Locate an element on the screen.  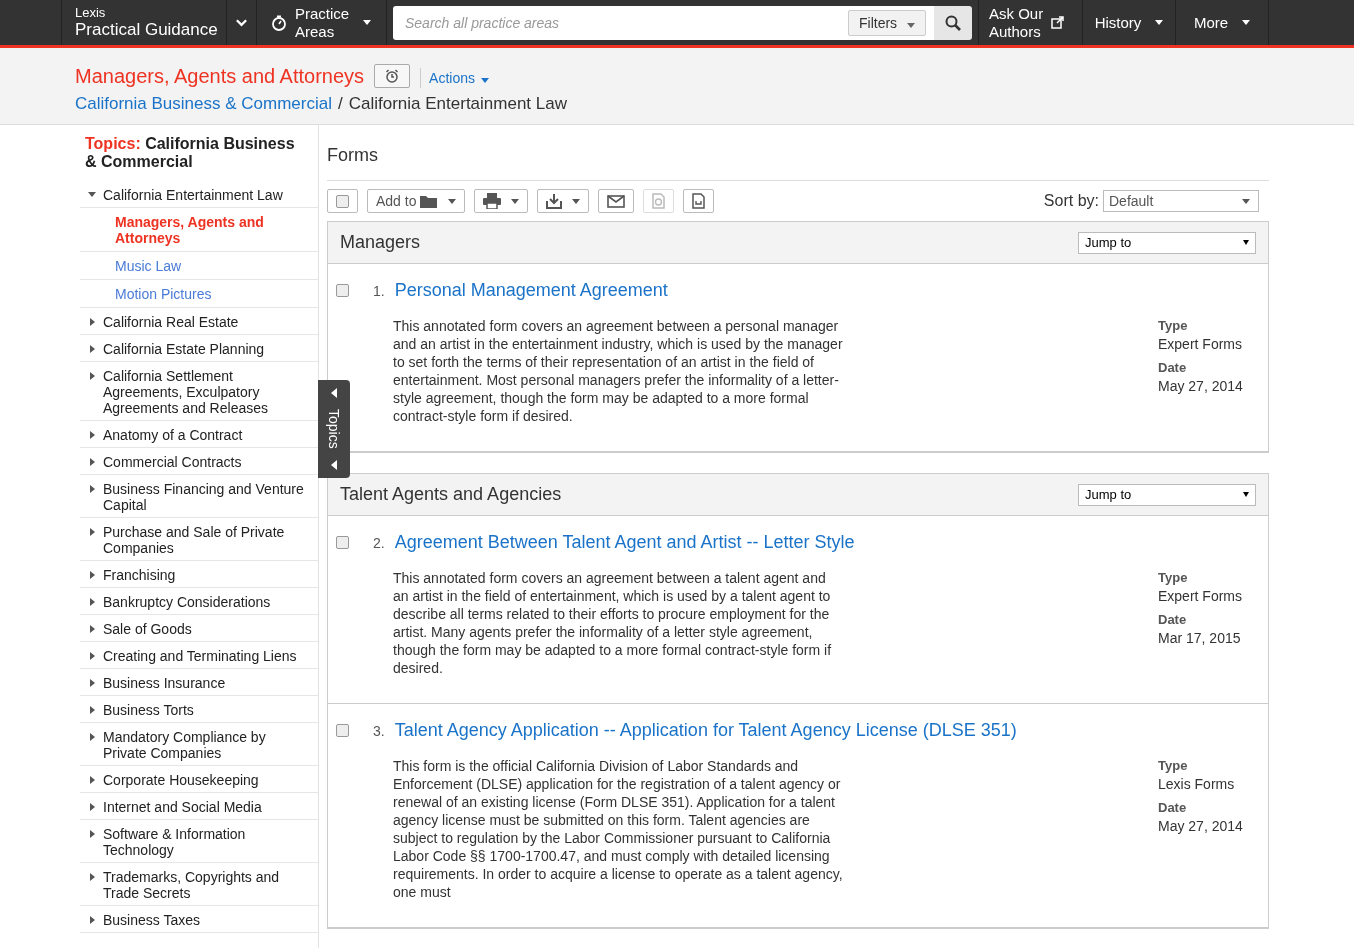
search-field: Search all practice areas Filters is located at coordinates (663, 22).